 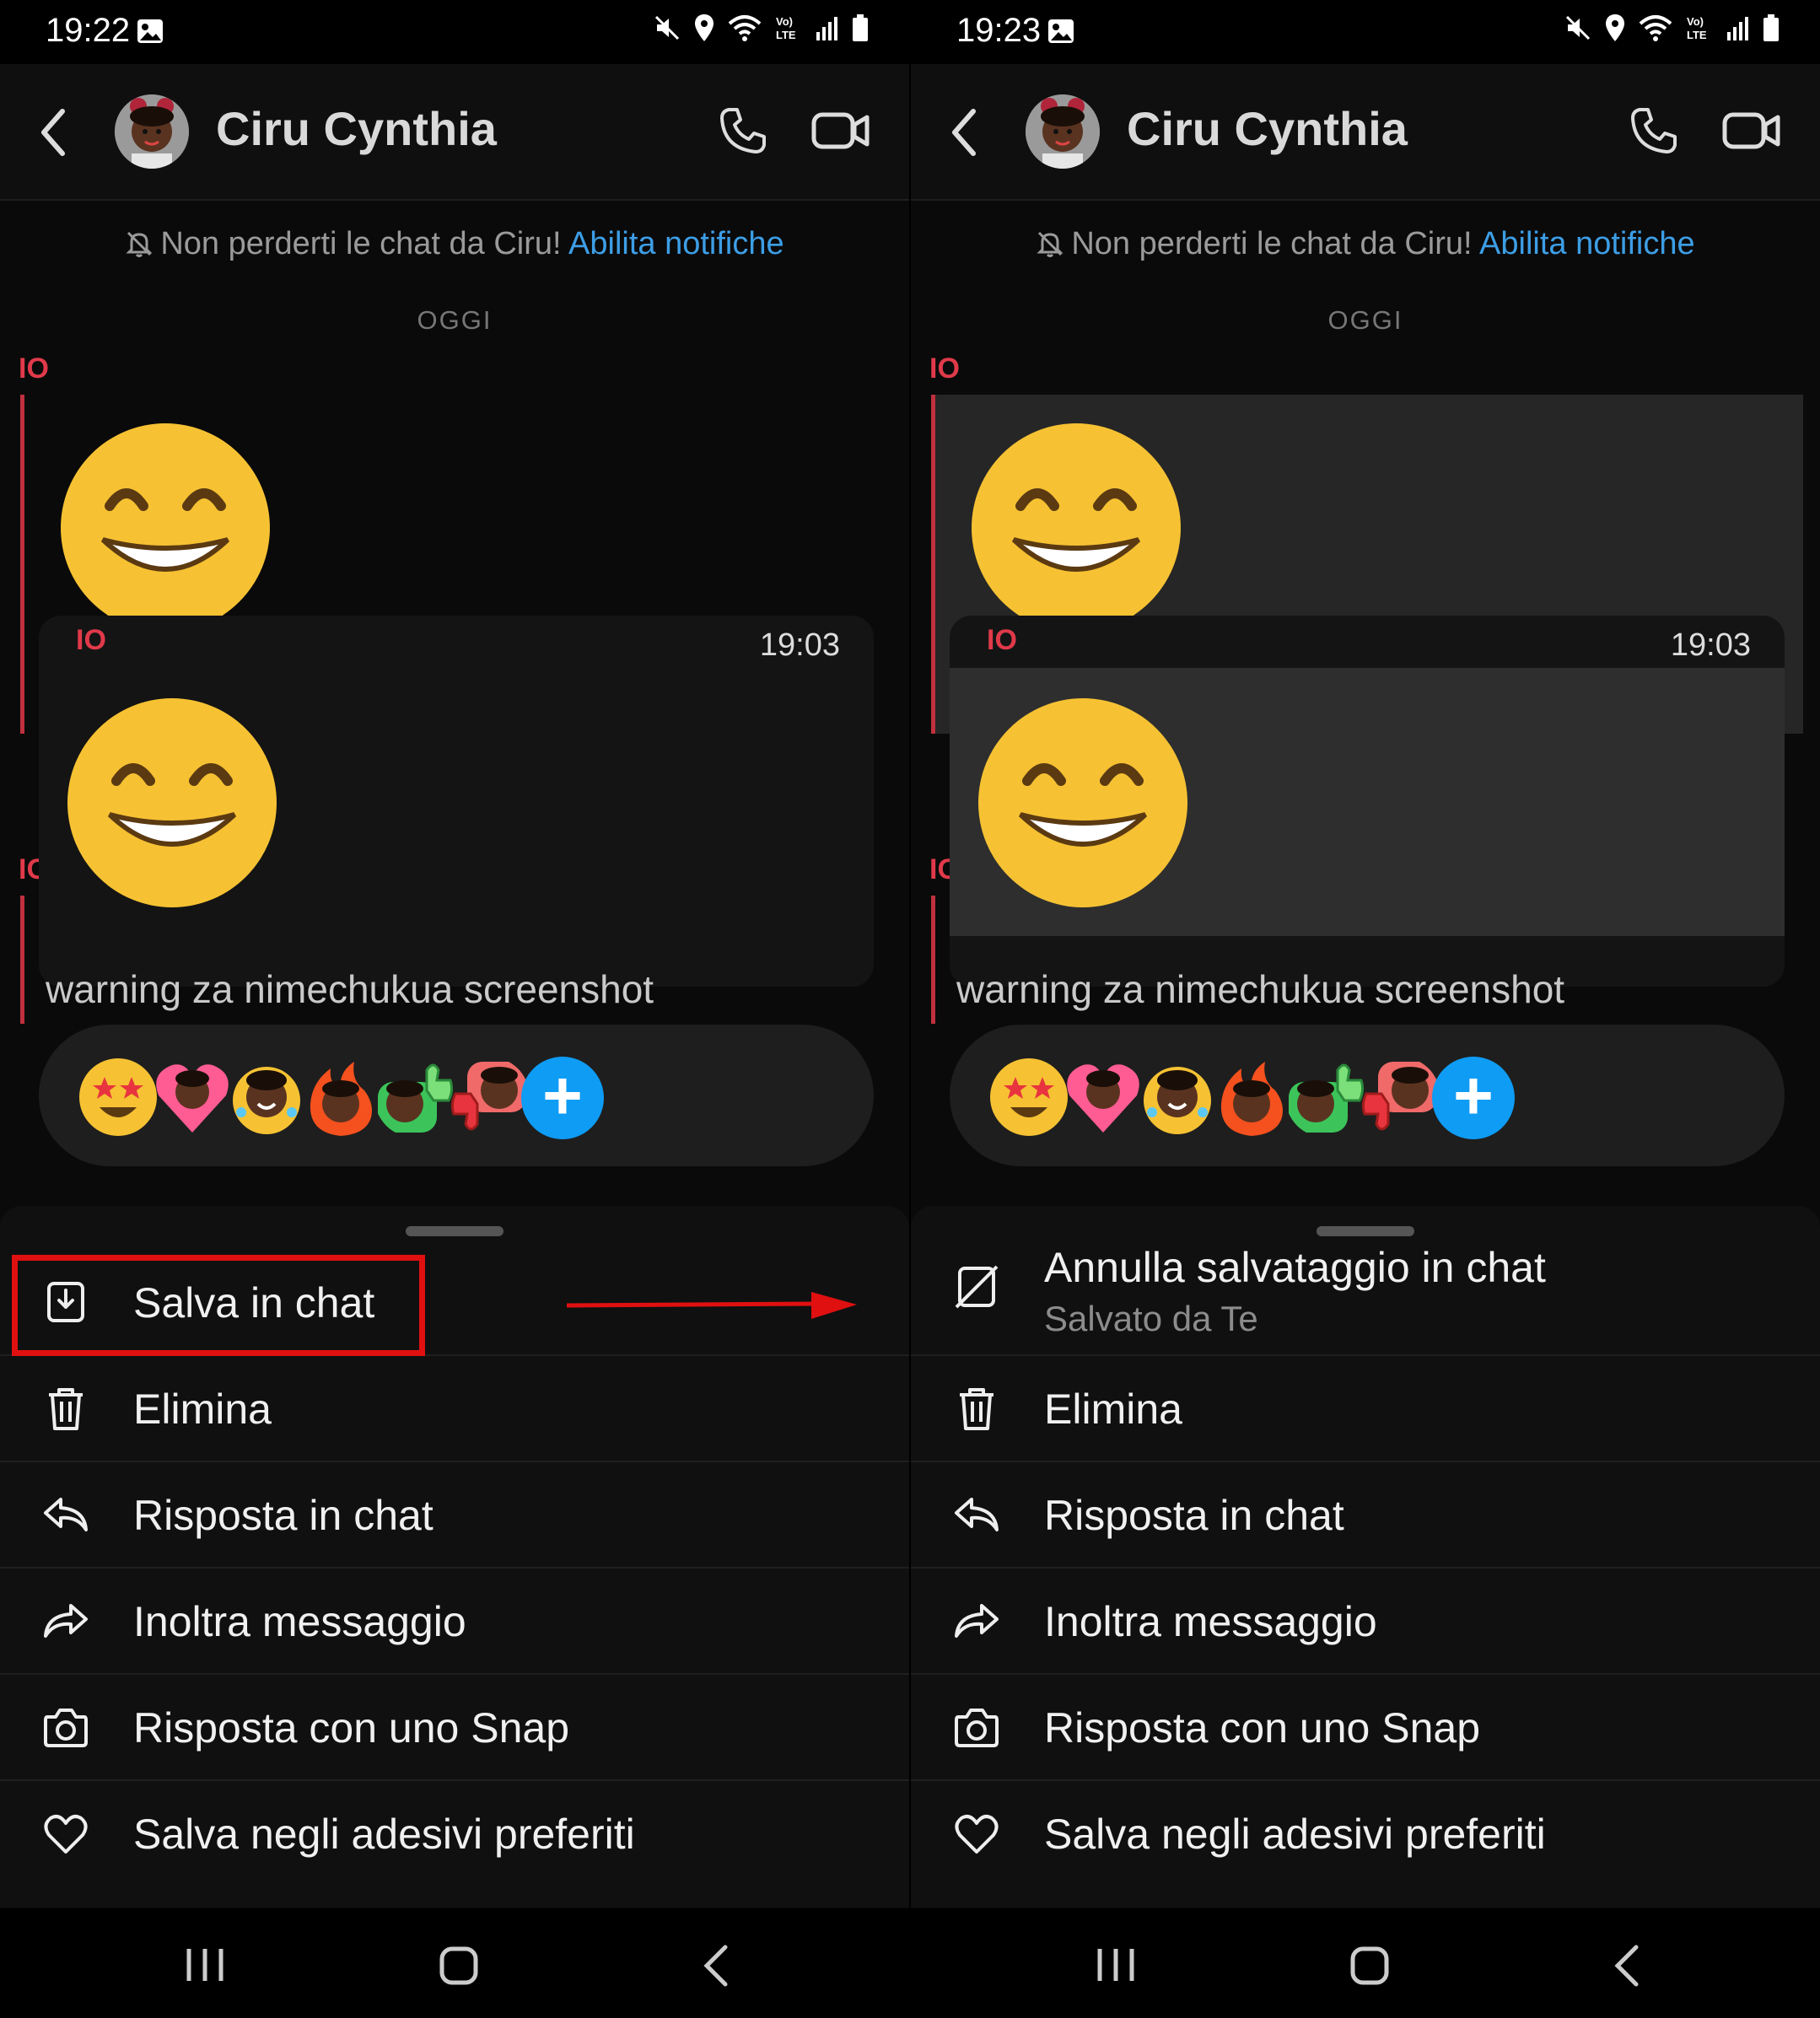 I want to click on status-time: 19:22, so click(x=88, y=30).